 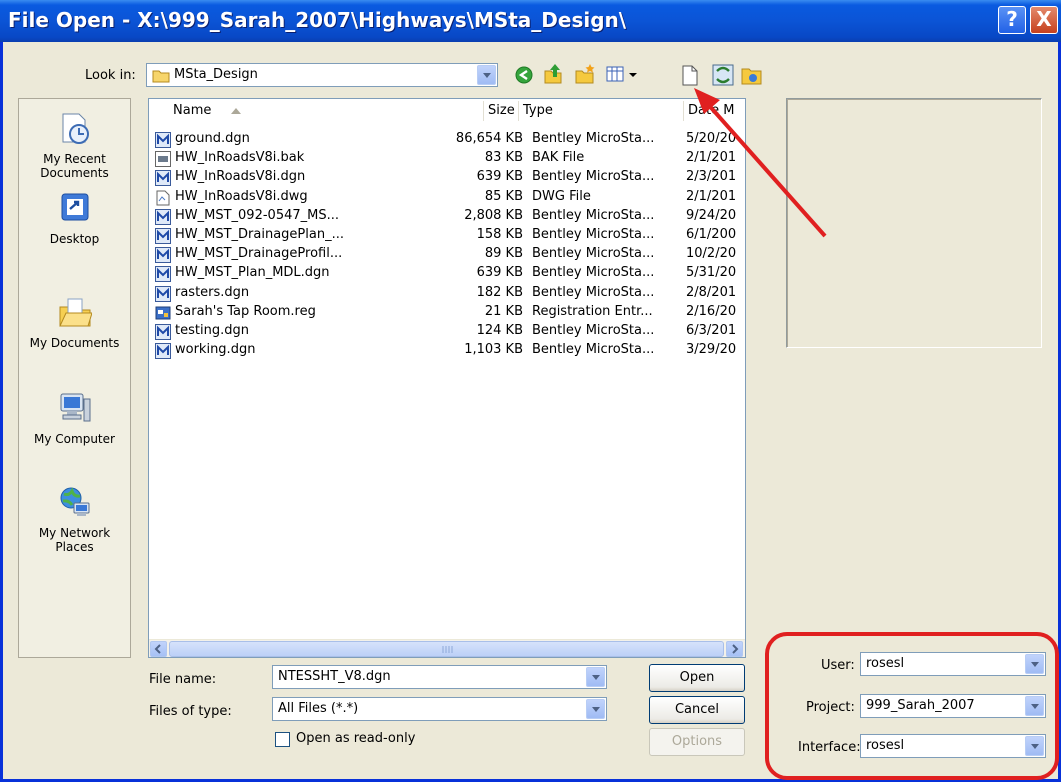 I want to click on place-label-recent: My Recent Documents, so click(x=74, y=166).